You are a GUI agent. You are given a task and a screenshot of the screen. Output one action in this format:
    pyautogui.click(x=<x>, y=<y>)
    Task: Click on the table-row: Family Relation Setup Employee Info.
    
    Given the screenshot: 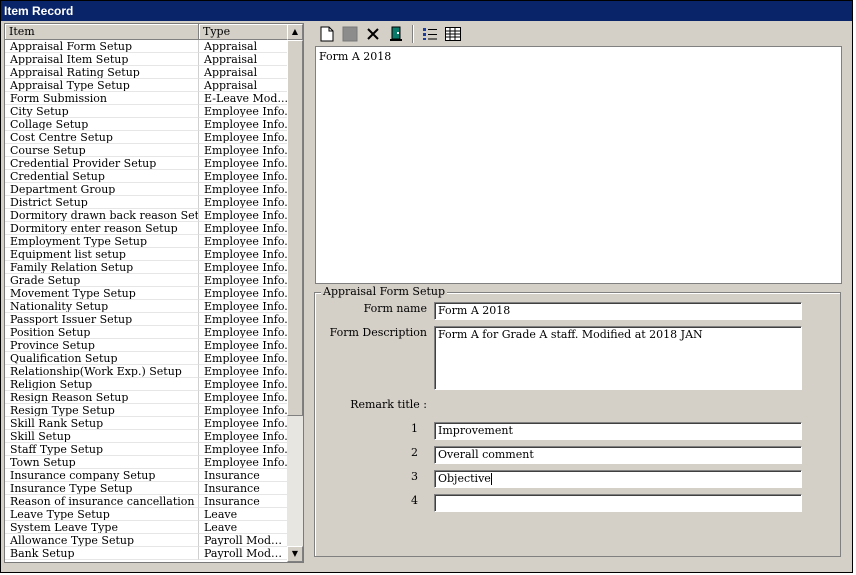 What is the action you would take?
    pyautogui.click(x=147, y=267)
    